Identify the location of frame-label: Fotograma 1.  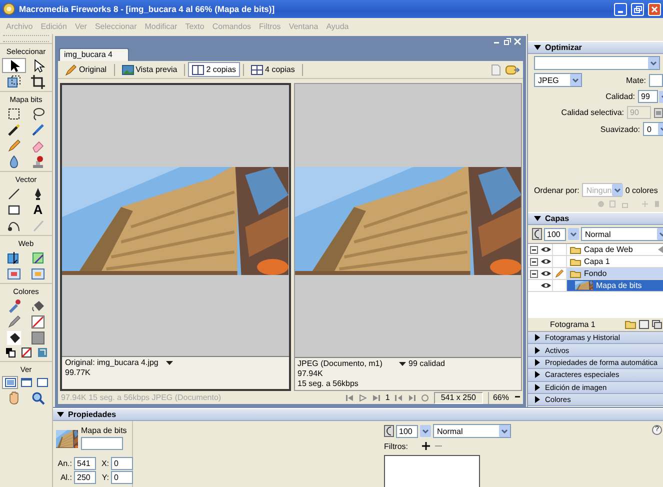
(573, 324).